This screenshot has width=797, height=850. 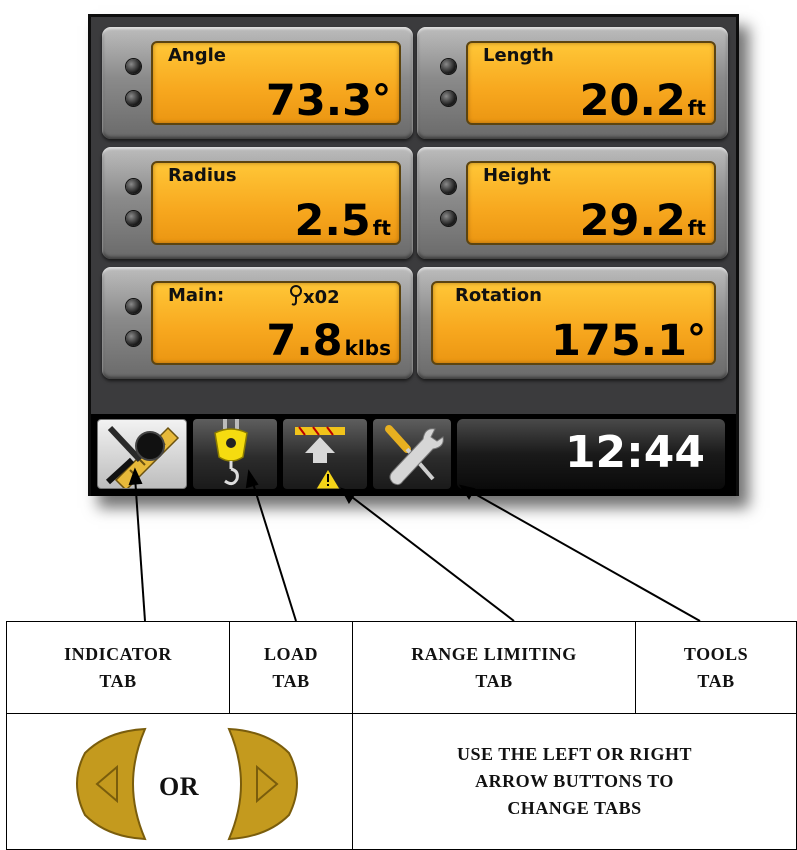 What do you see at coordinates (179, 786) in the screenshot?
I see `or-text: OR` at bounding box center [179, 786].